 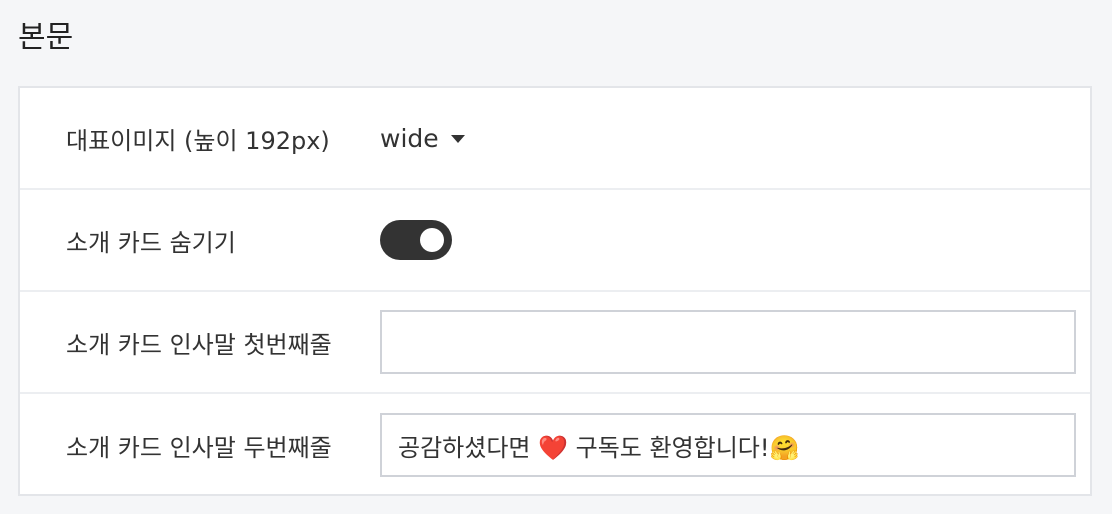 What do you see at coordinates (457, 139) in the screenshot?
I see `caret-down-icon` at bounding box center [457, 139].